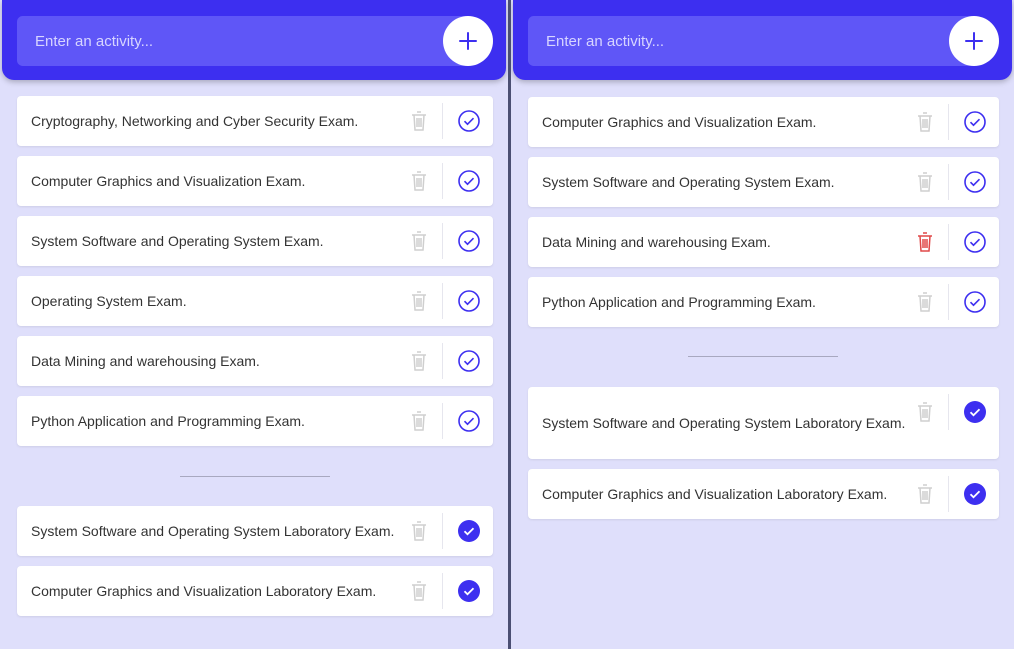 The width and height of the screenshot is (1014, 649). I want to click on list-item: Operating System Exam., so click(255, 301).